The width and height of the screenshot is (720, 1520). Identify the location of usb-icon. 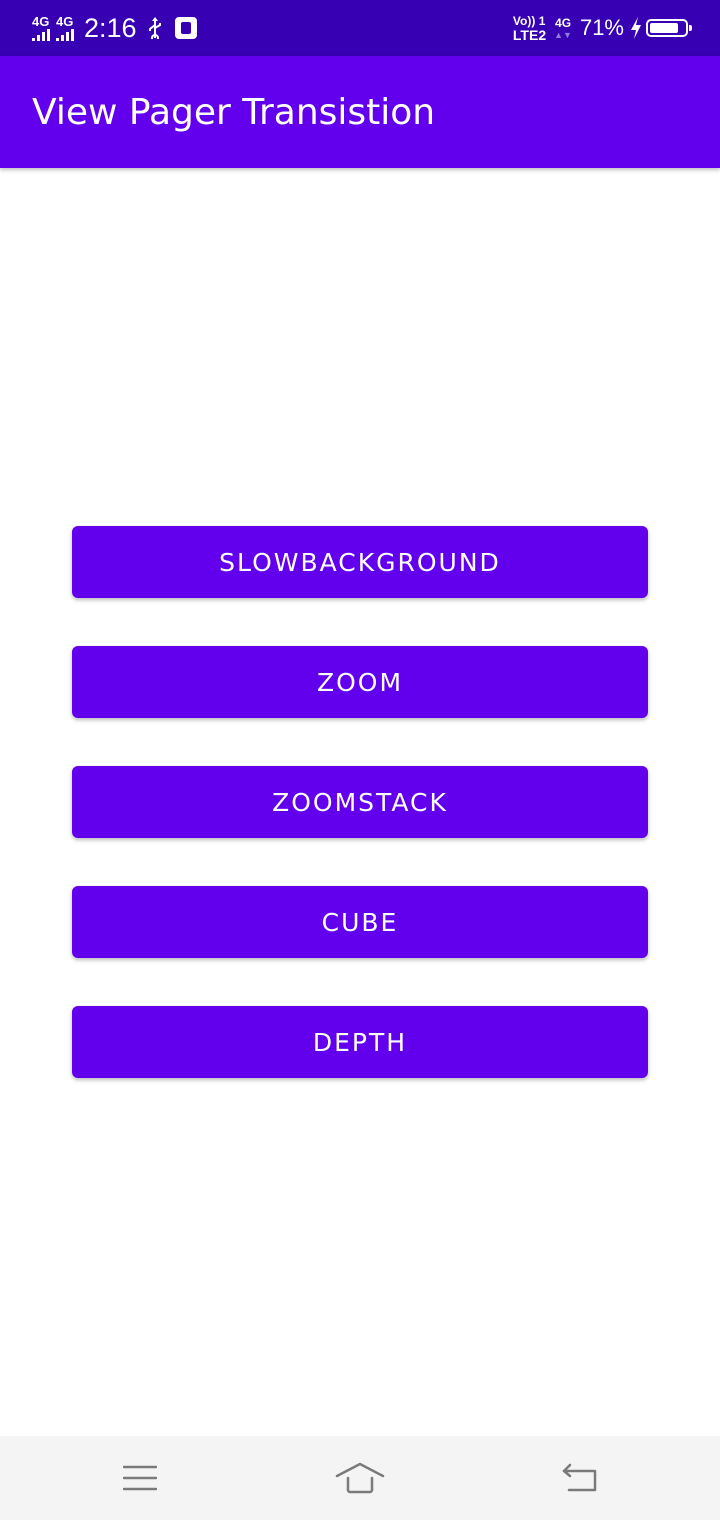
(154, 28).